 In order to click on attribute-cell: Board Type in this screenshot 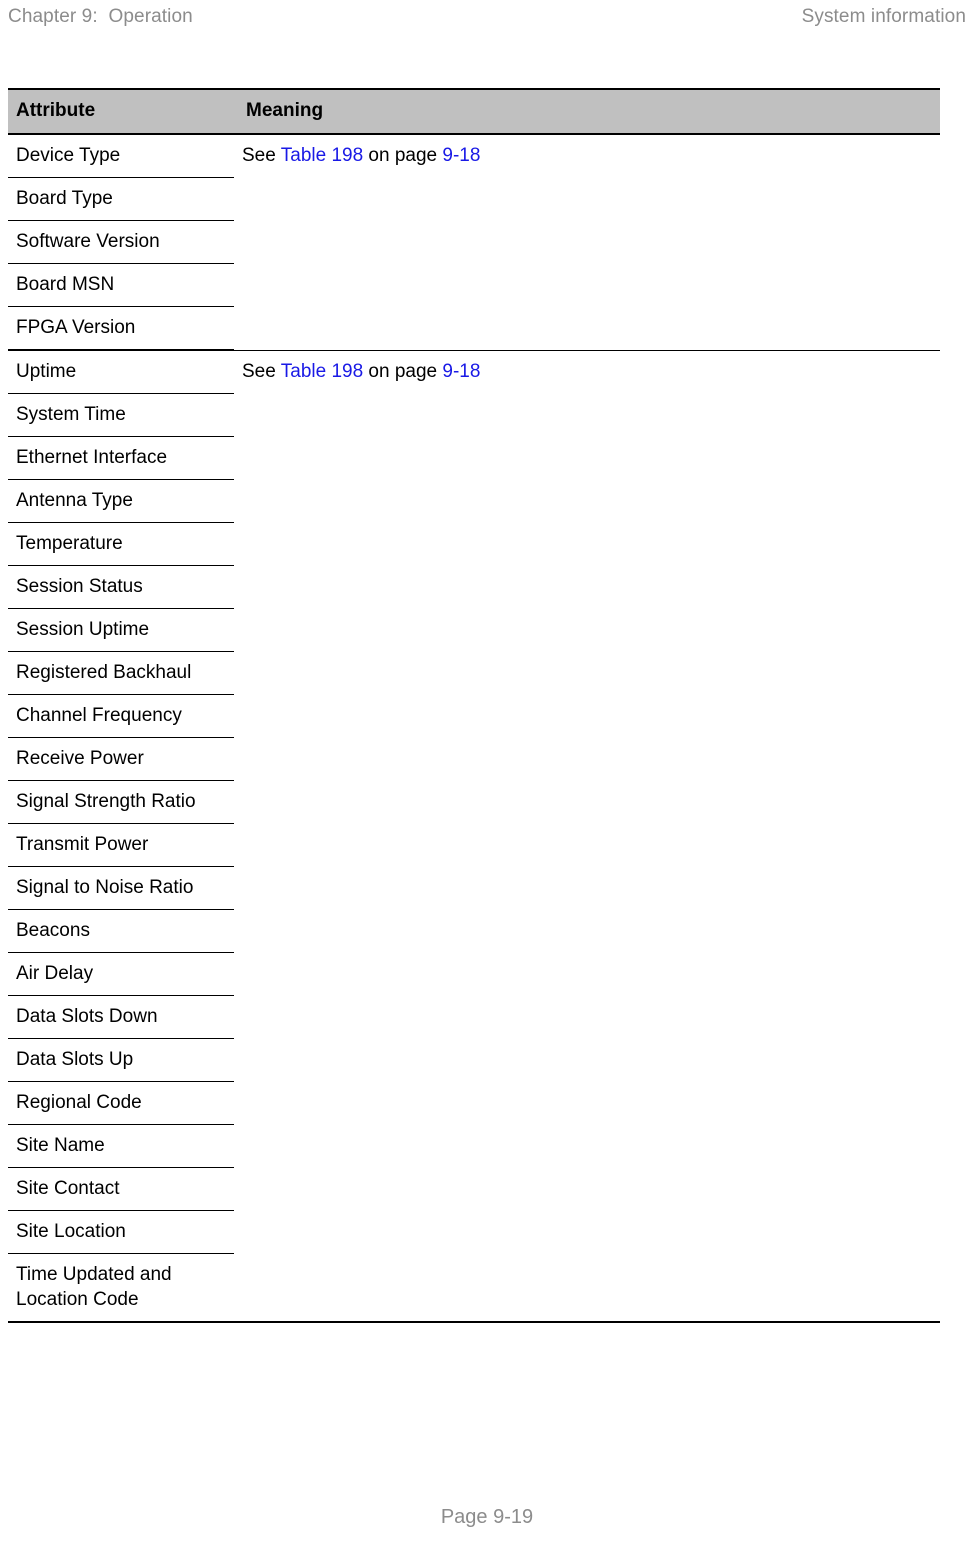, I will do `click(121, 199)`.